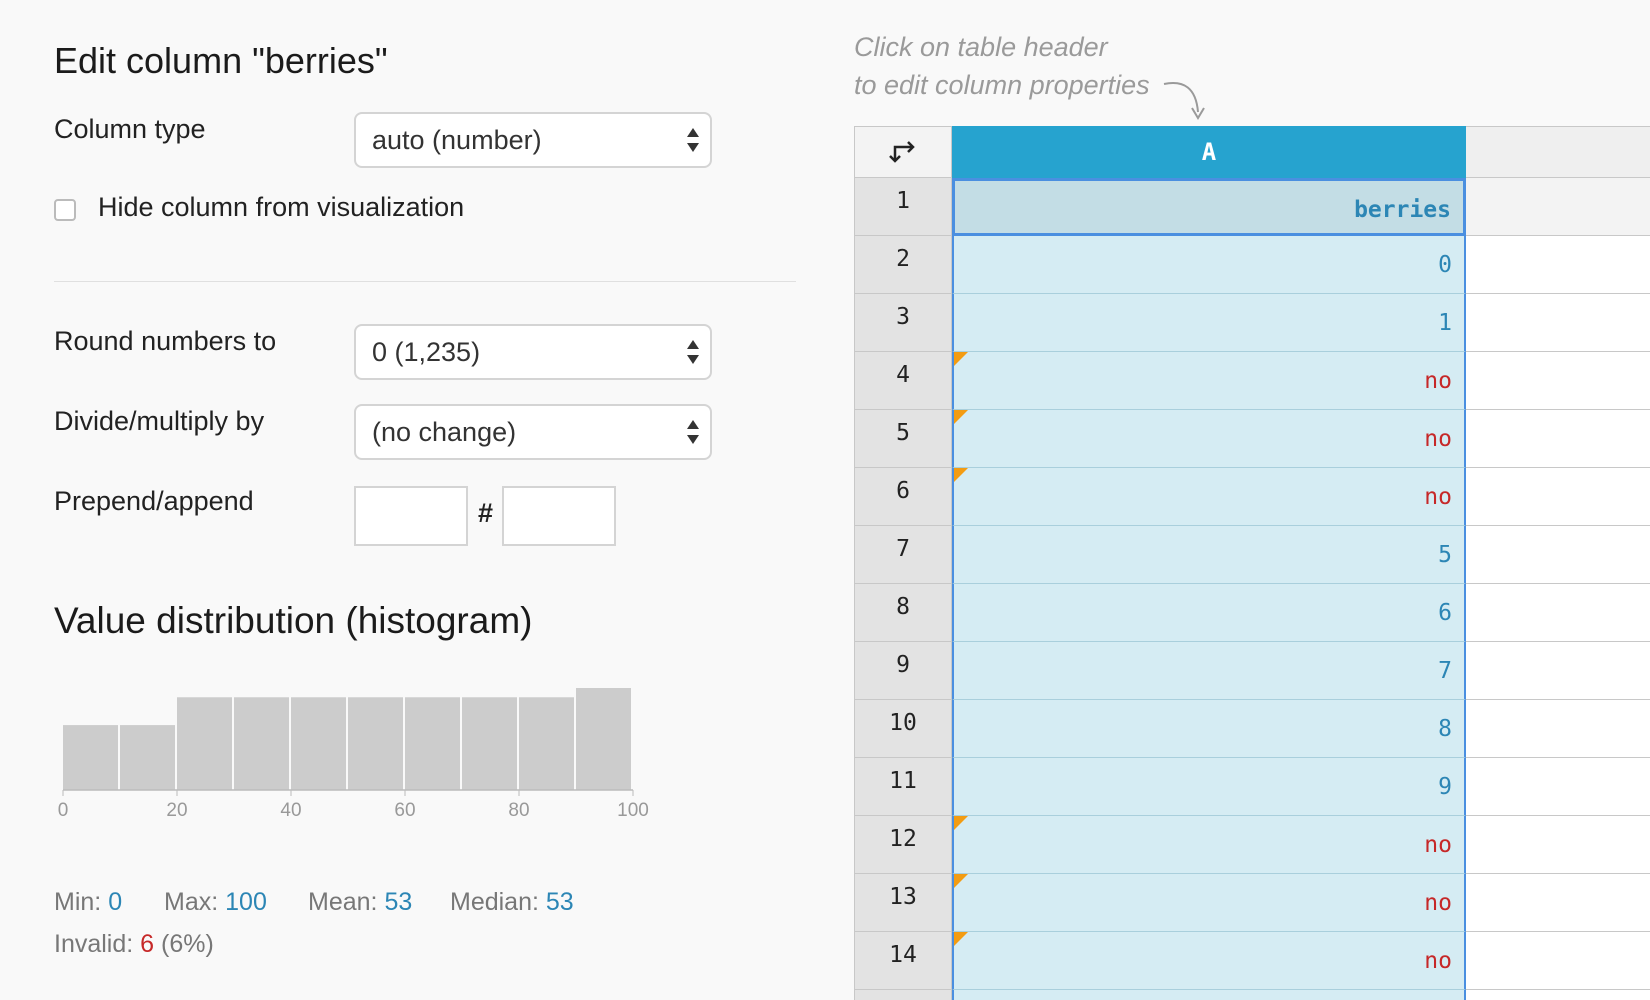 Image resolution: width=1650 pixels, height=1000 pixels. Describe the element at coordinates (981, 47) in the screenshot. I see `hint-line-1: Click on table header` at that location.